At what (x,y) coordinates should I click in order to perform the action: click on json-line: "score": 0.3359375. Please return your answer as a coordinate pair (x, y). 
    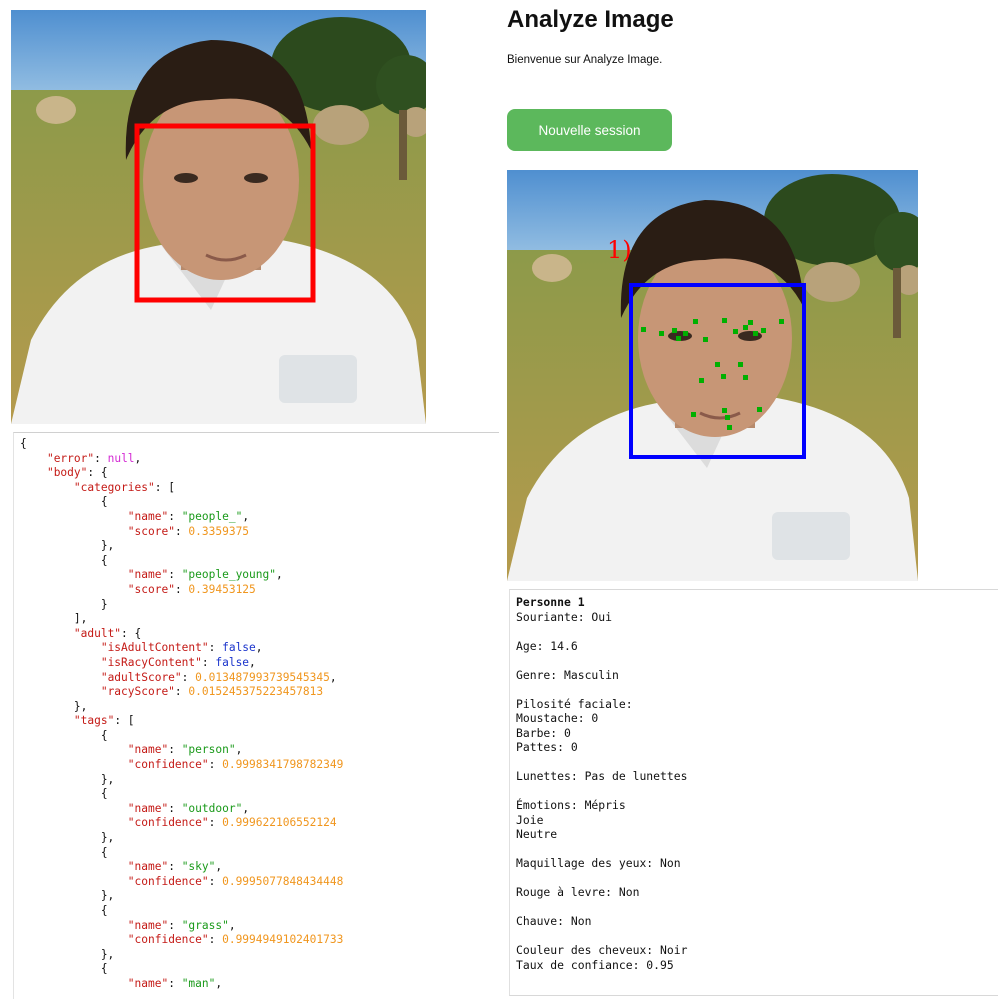
    Looking at the image, I should click on (188, 531).